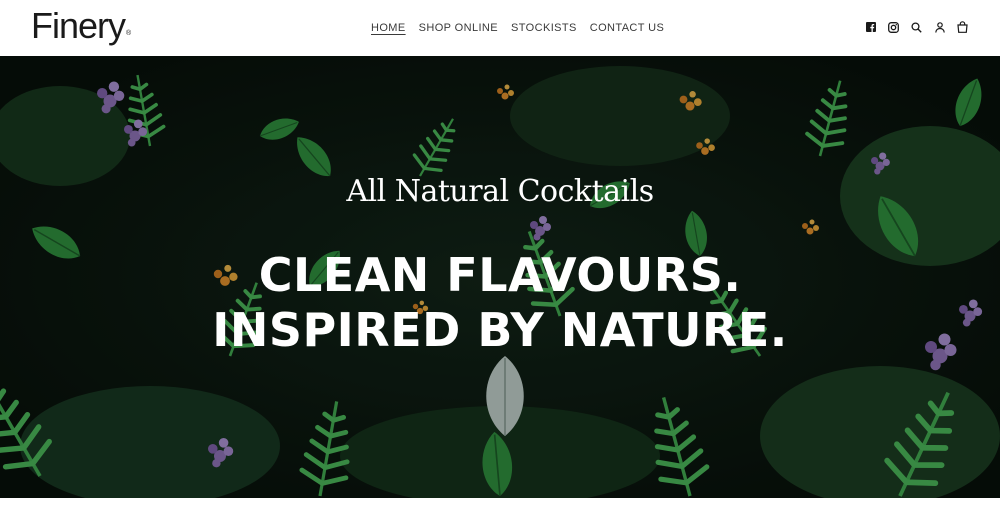  Describe the element at coordinates (500, 330) in the screenshot. I see `hero-headline-line-2: INSPIRED BY NATURE.` at that location.